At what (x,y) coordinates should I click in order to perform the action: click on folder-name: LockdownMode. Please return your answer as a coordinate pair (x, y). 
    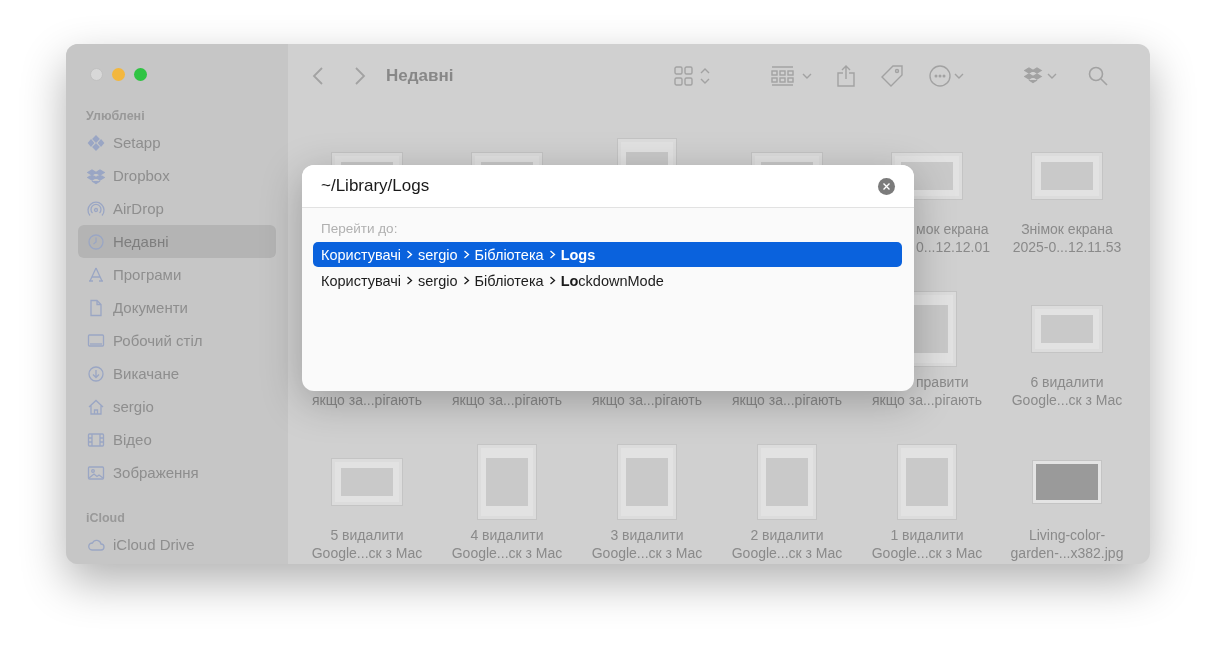
    Looking at the image, I should click on (612, 280).